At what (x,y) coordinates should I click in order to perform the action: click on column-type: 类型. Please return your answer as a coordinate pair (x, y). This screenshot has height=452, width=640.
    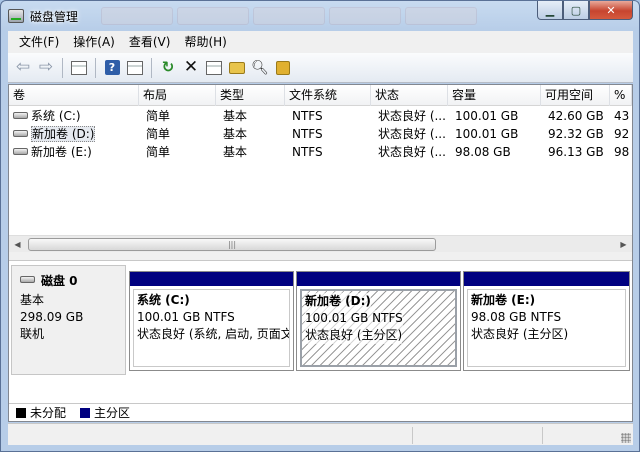
    Looking at the image, I should click on (250, 95).